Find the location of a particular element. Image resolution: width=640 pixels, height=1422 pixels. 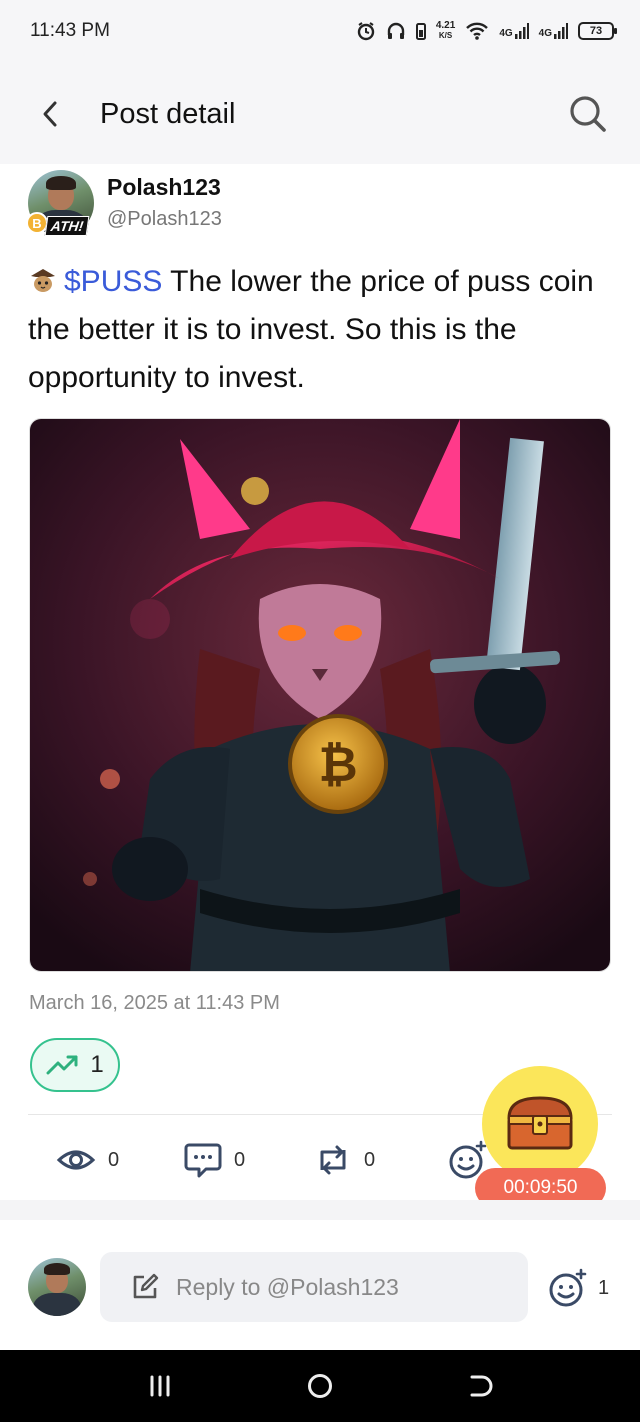

signal-sim1: 4G is located at coordinates (514, 31).